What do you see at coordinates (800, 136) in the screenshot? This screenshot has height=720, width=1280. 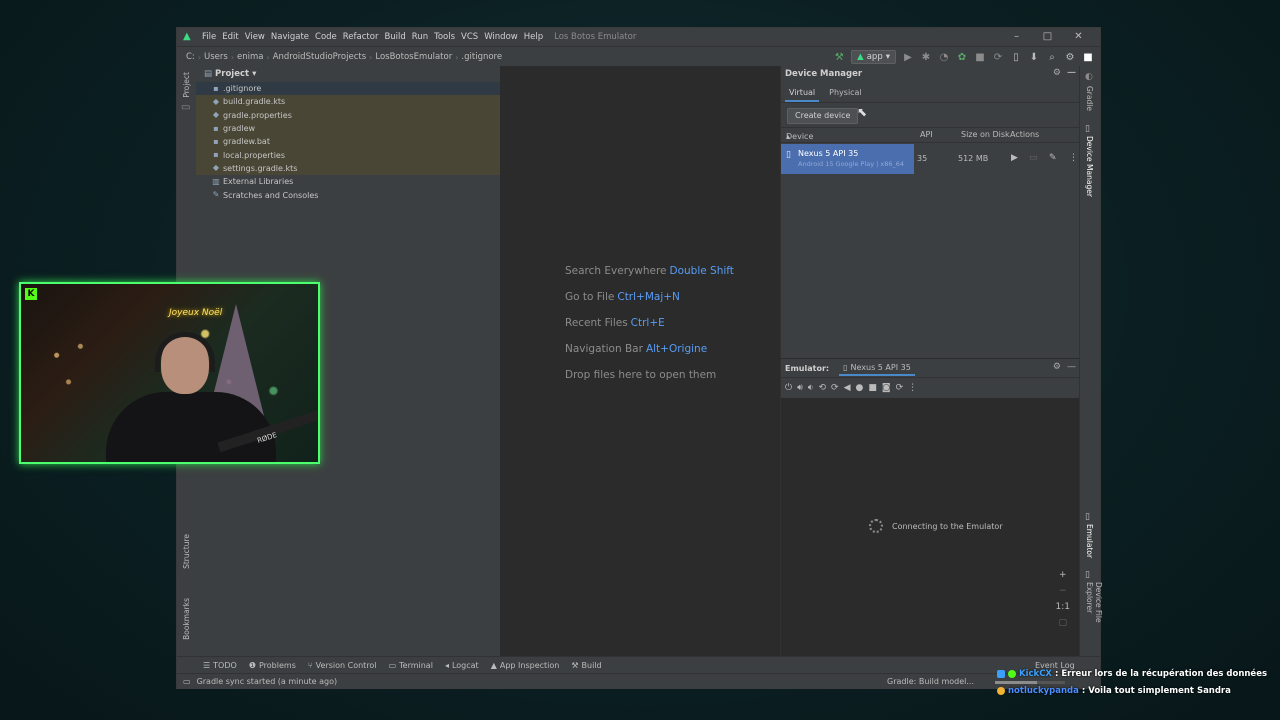 I see `column-device-label: Device` at bounding box center [800, 136].